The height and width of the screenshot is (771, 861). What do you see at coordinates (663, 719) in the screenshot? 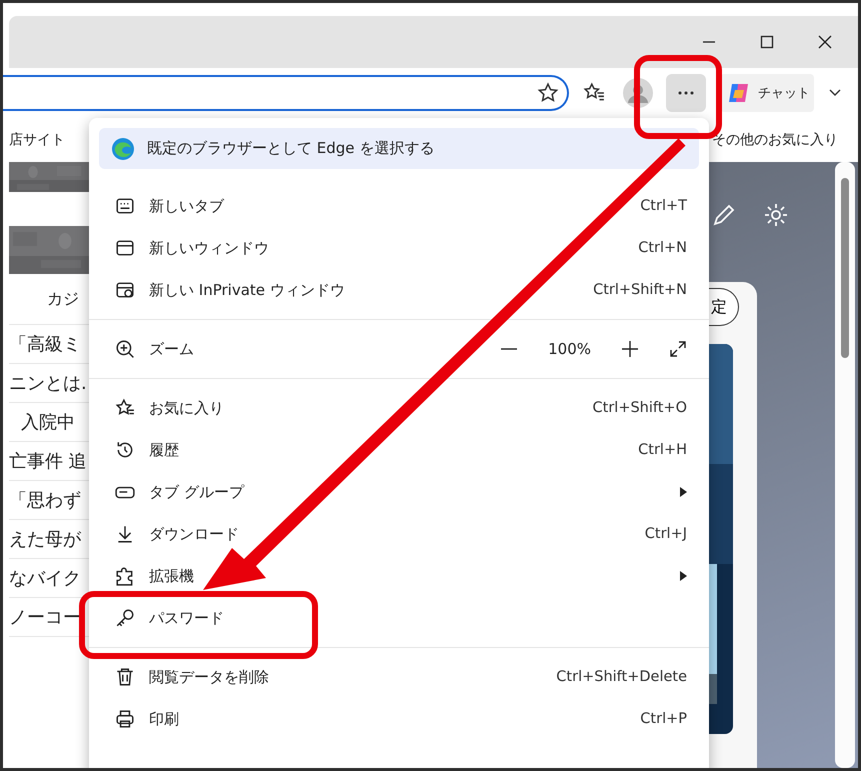
I see `shortcut-text: Ctrl+P` at bounding box center [663, 719].